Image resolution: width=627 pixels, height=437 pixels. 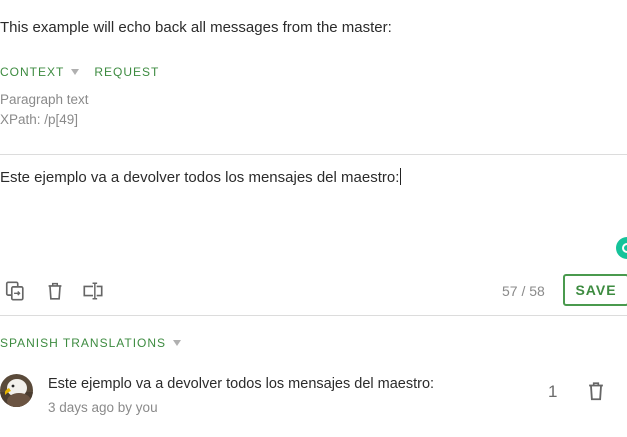 I want to click on tab-context: CONTEXT, so click(x=40, y=72).